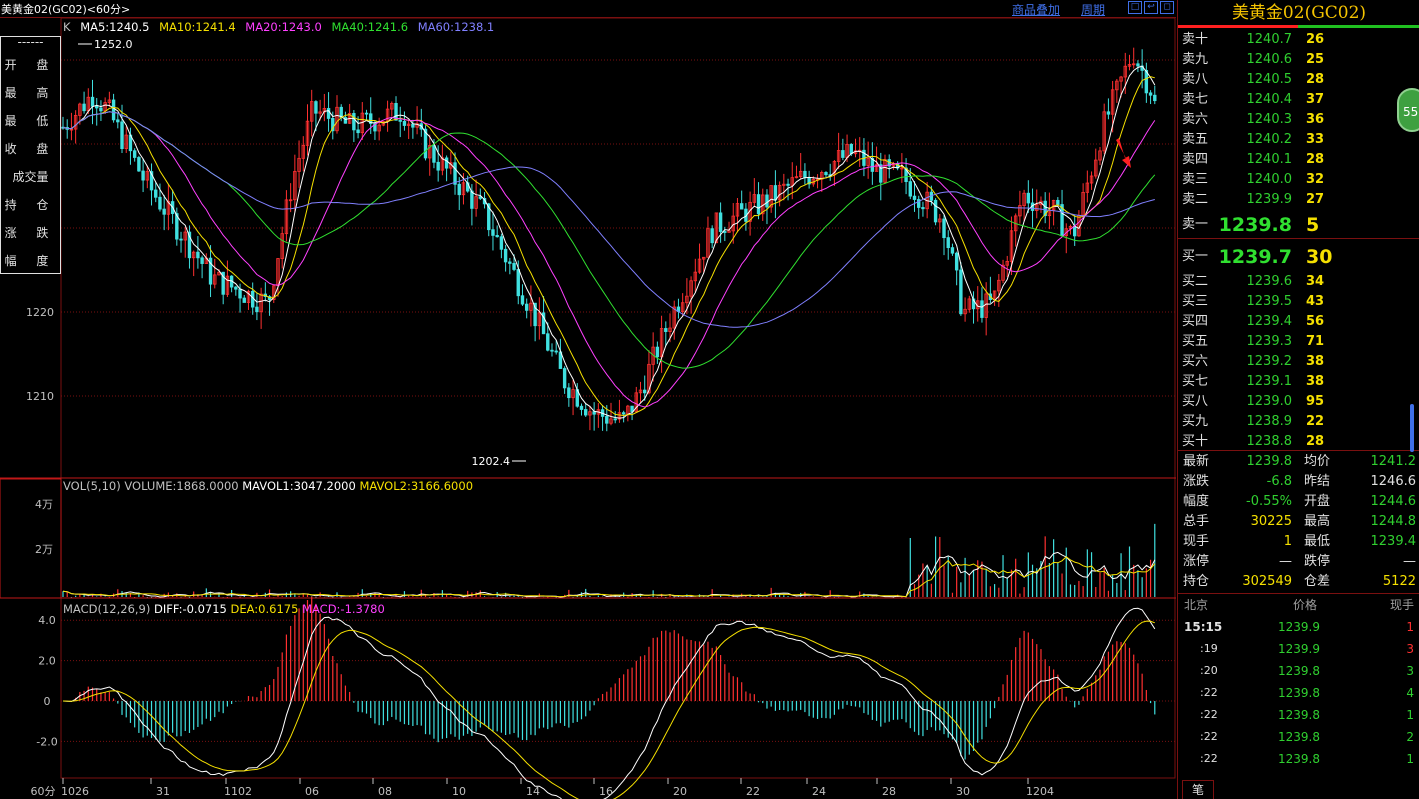  What do you see at coordinates (1135, 7) in the screenshot?
I see `restore-icon: □` at bounding box center [1135, 7].